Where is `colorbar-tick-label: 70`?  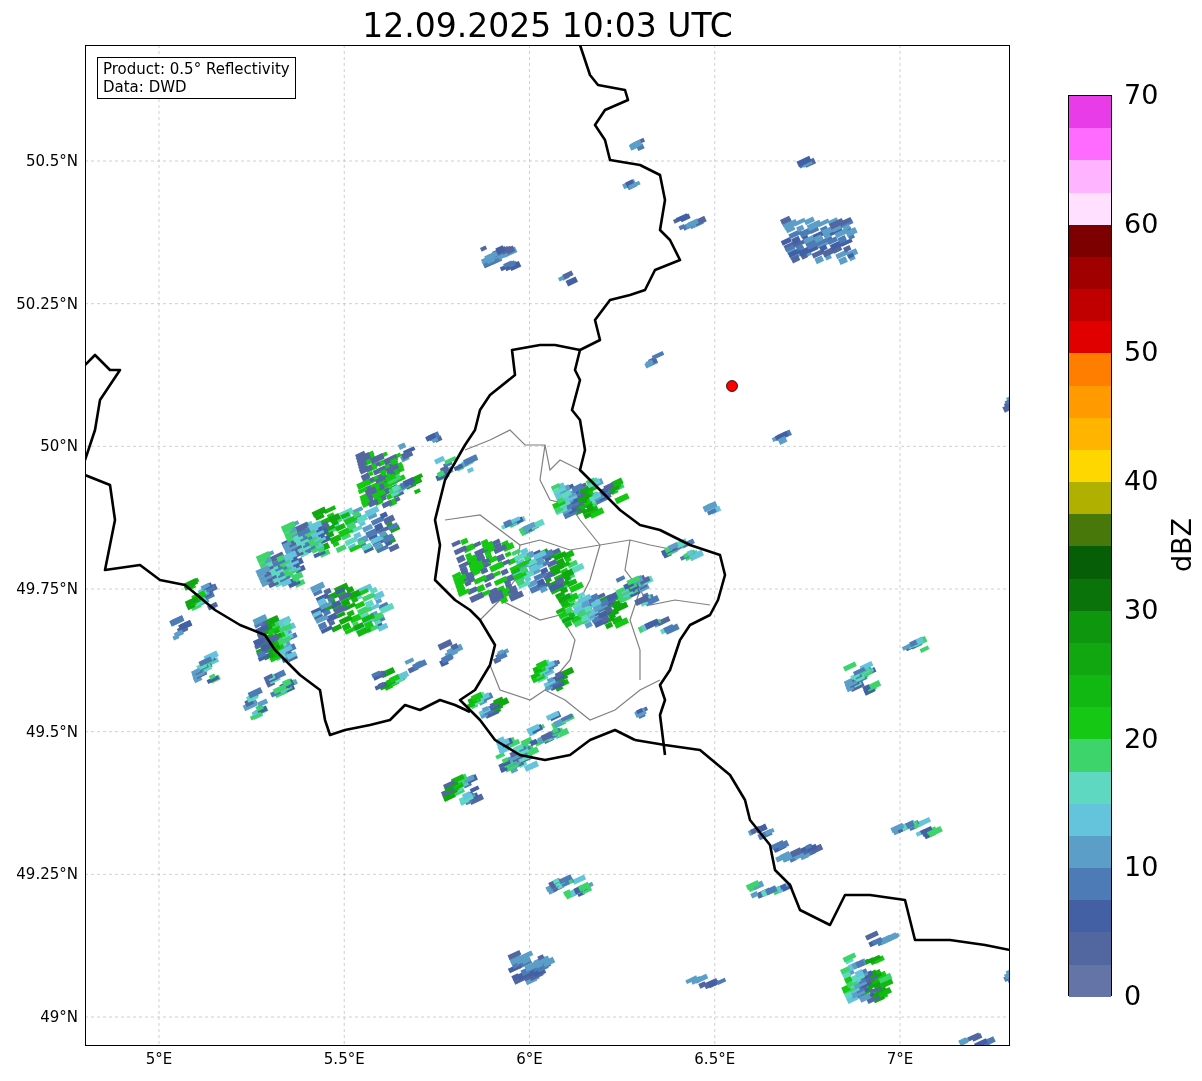 colorbar-tick-label: 70 is located at coordinates (1141, 95).